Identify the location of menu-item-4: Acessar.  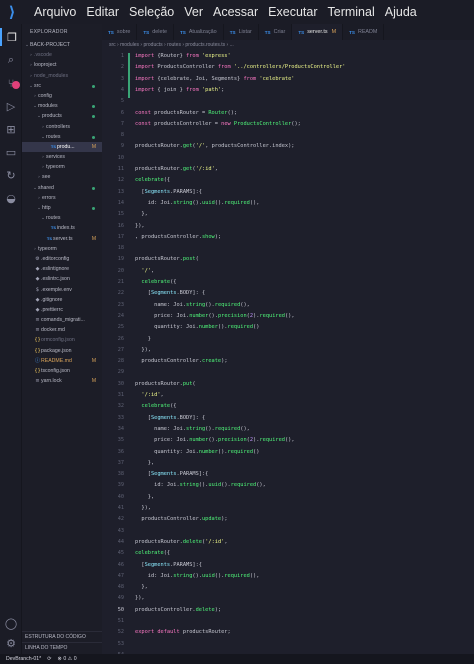
(235, 12).